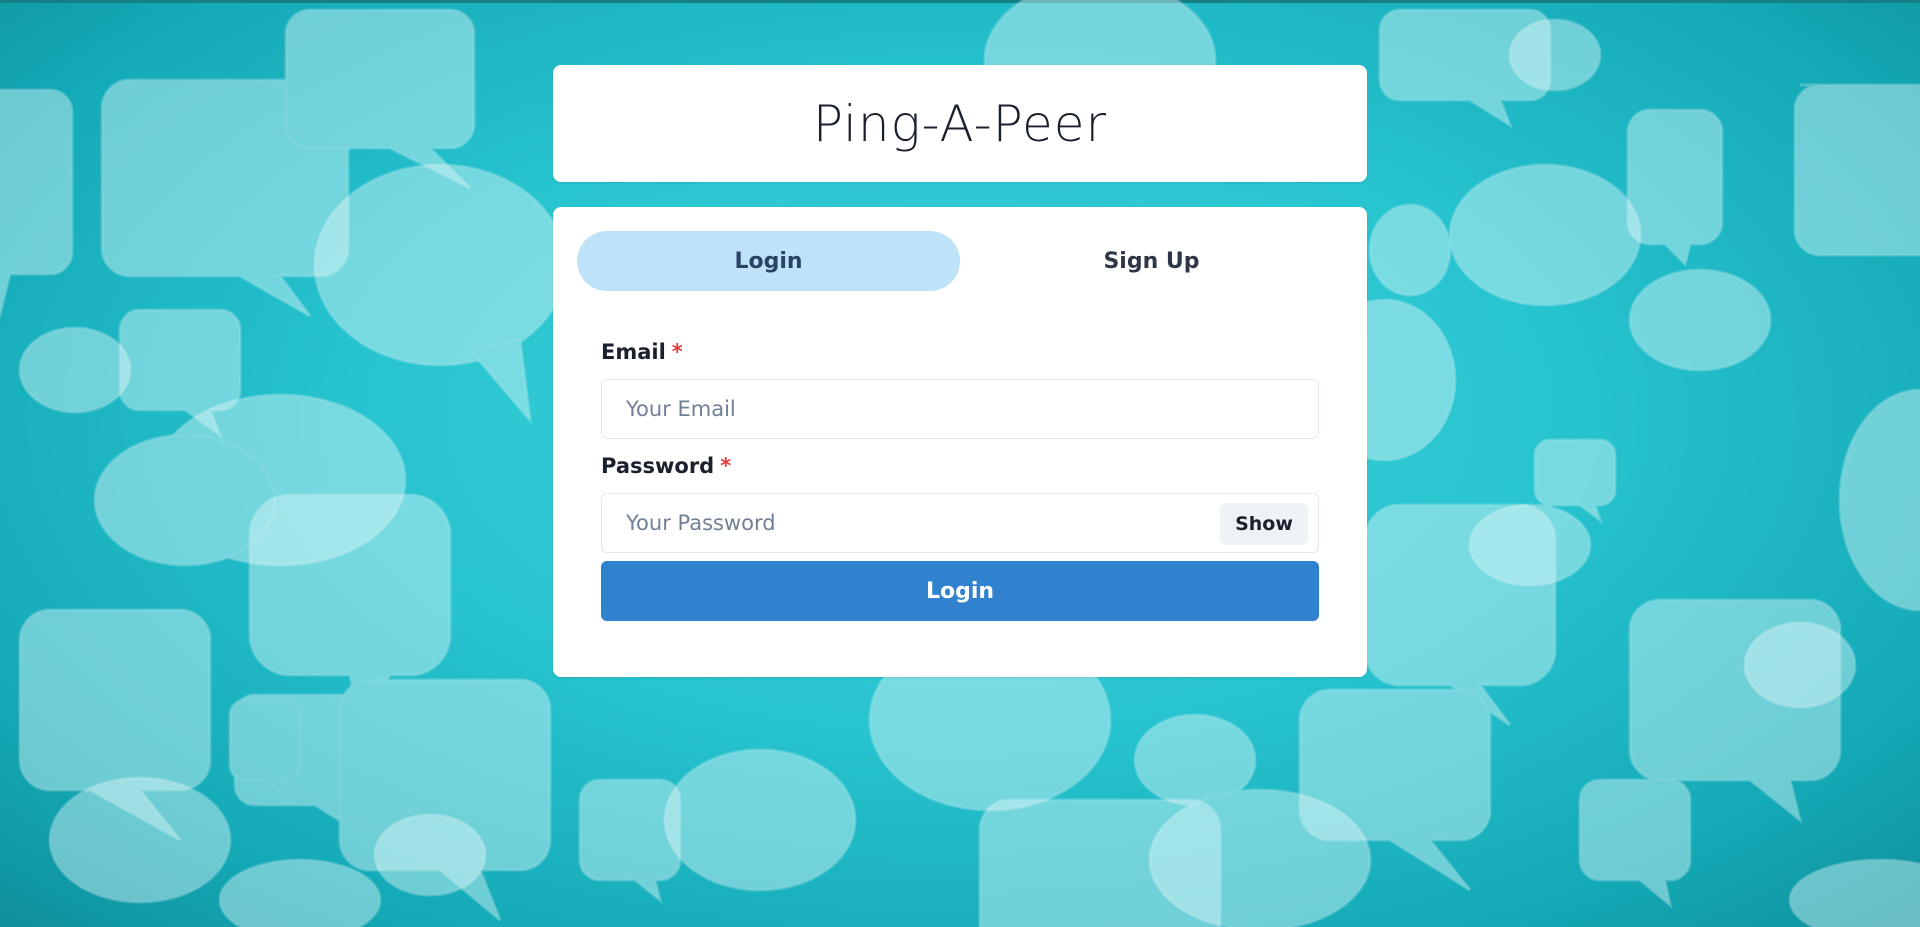 The width and height of the screenshot is (1920, 927). I want to click on email-label: Email *, so click(960, 352).